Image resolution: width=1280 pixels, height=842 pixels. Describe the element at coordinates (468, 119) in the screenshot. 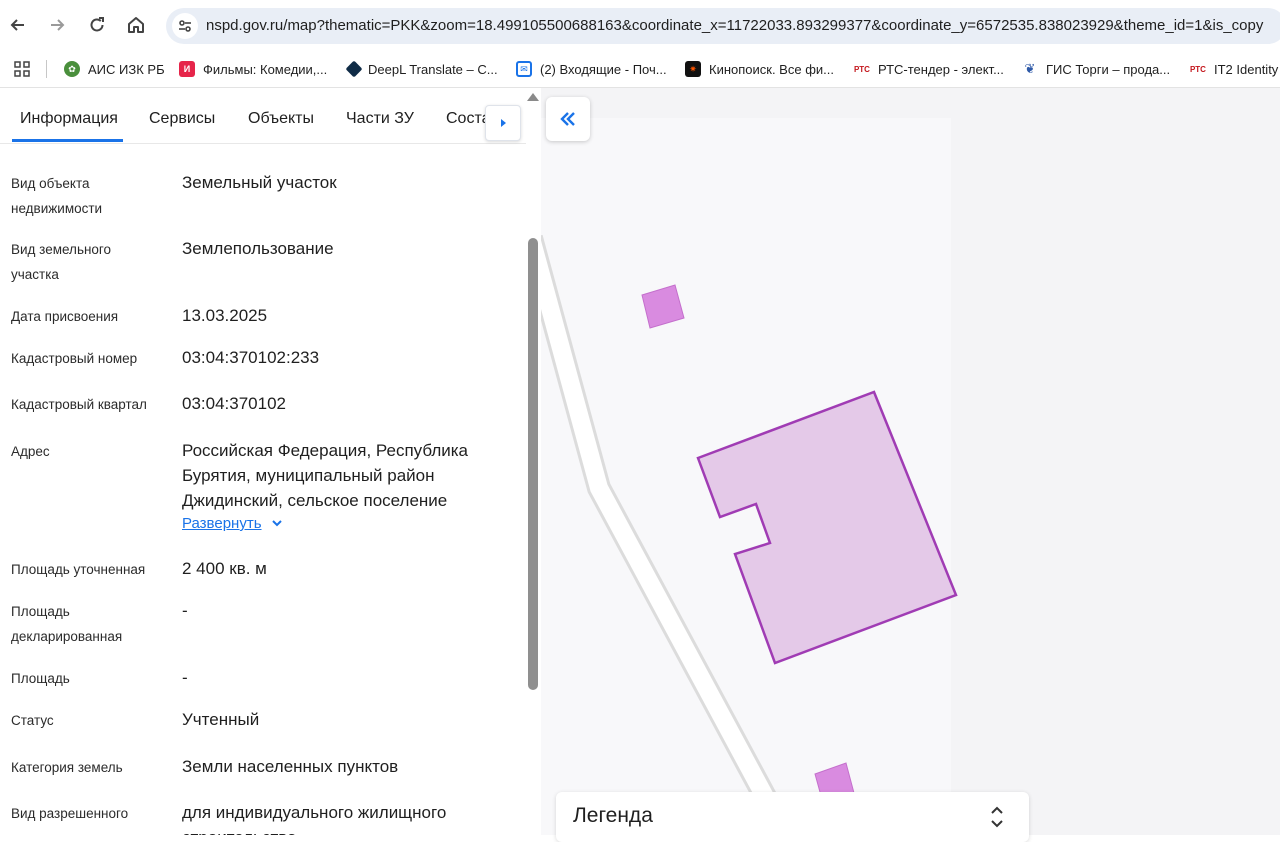

I see `tab-composition: Соста` at that location.